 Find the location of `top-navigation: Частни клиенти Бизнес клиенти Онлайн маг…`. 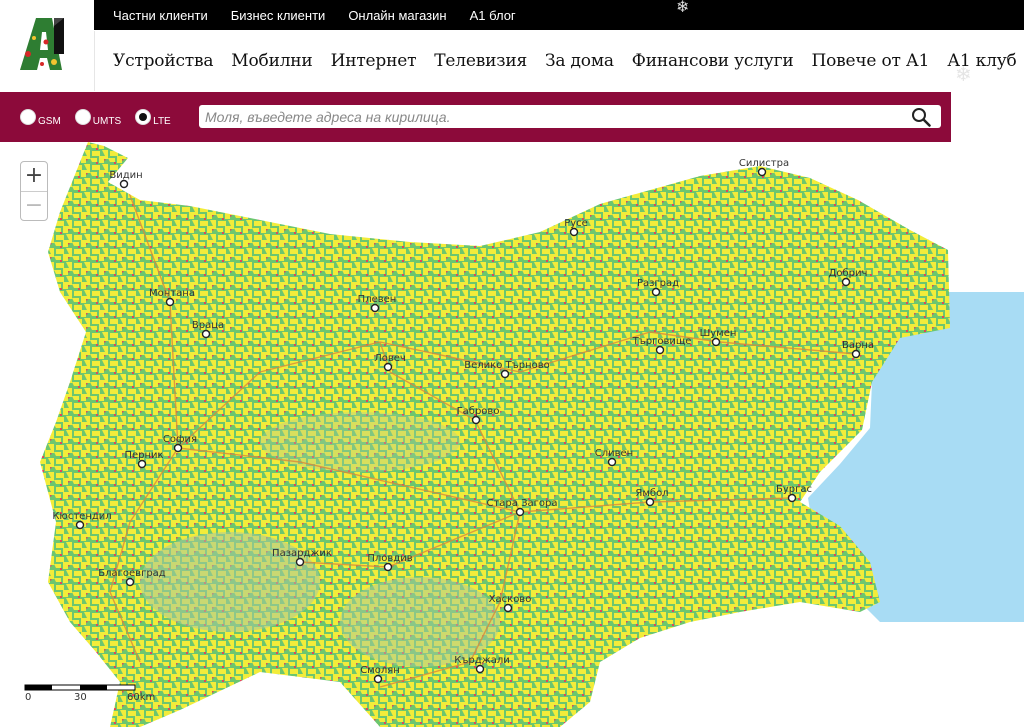

top-navigation: Частни клиенти Бизнес клиенти Онлайн маг… is located at coordinates (559, 15).